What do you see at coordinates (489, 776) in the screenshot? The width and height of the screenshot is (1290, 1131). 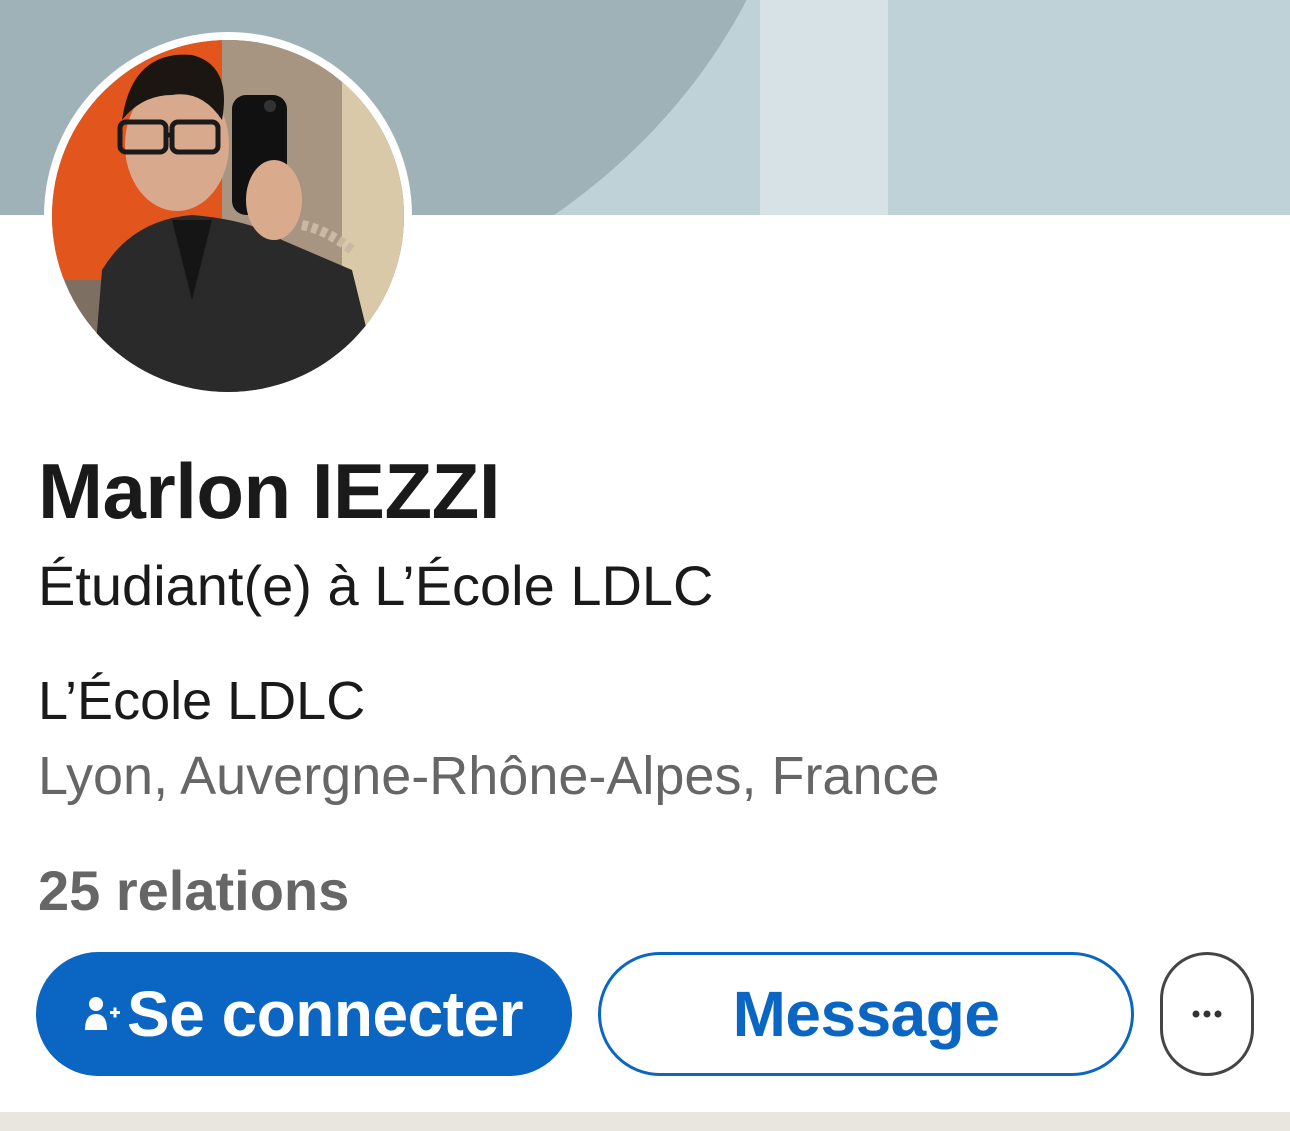 I see `profile-location: Lyon, Auvergne-Rhône-Alpes, France` at bounding box center [489, 776].